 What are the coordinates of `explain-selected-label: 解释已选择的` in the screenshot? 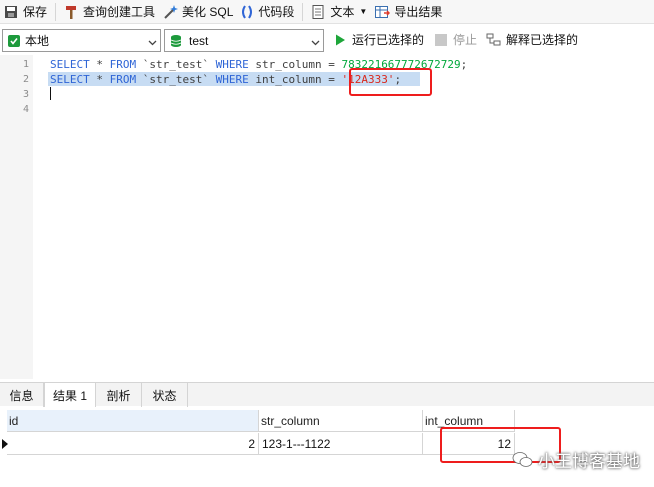 It's located at (542, 40).